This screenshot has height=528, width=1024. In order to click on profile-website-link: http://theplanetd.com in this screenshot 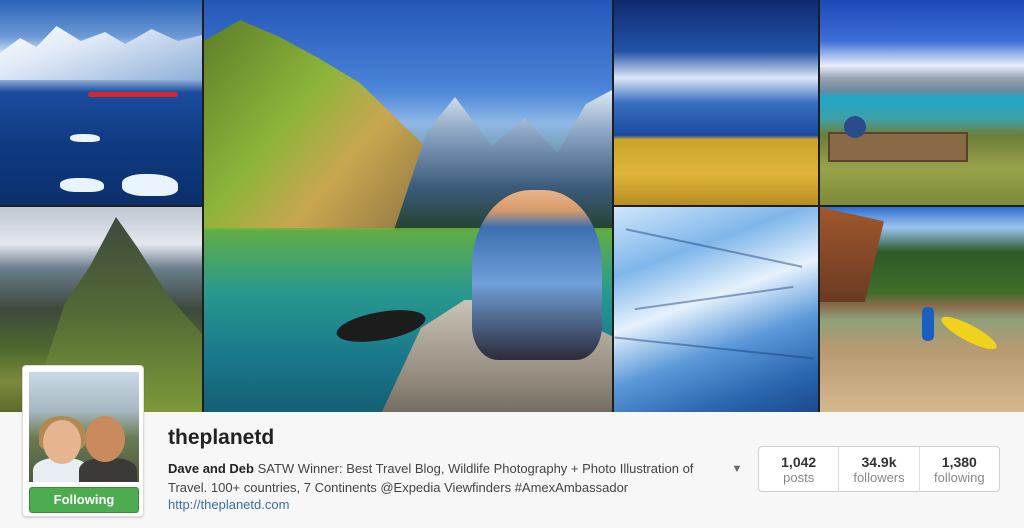, I will do `click(228, 504)`.